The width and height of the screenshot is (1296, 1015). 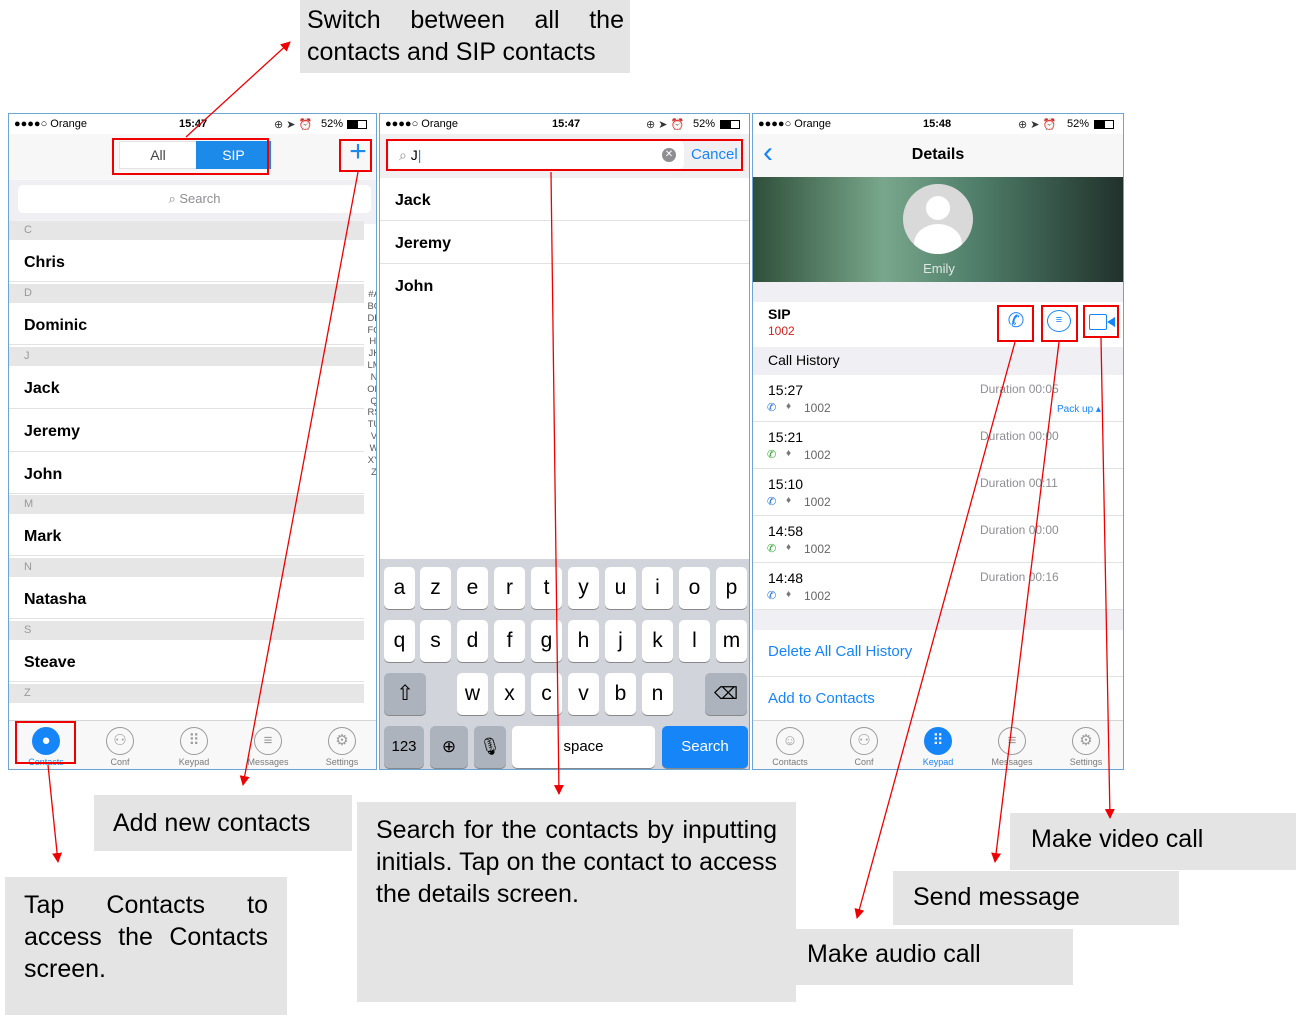 I want to click on key: a, so click(x=399, y=588).